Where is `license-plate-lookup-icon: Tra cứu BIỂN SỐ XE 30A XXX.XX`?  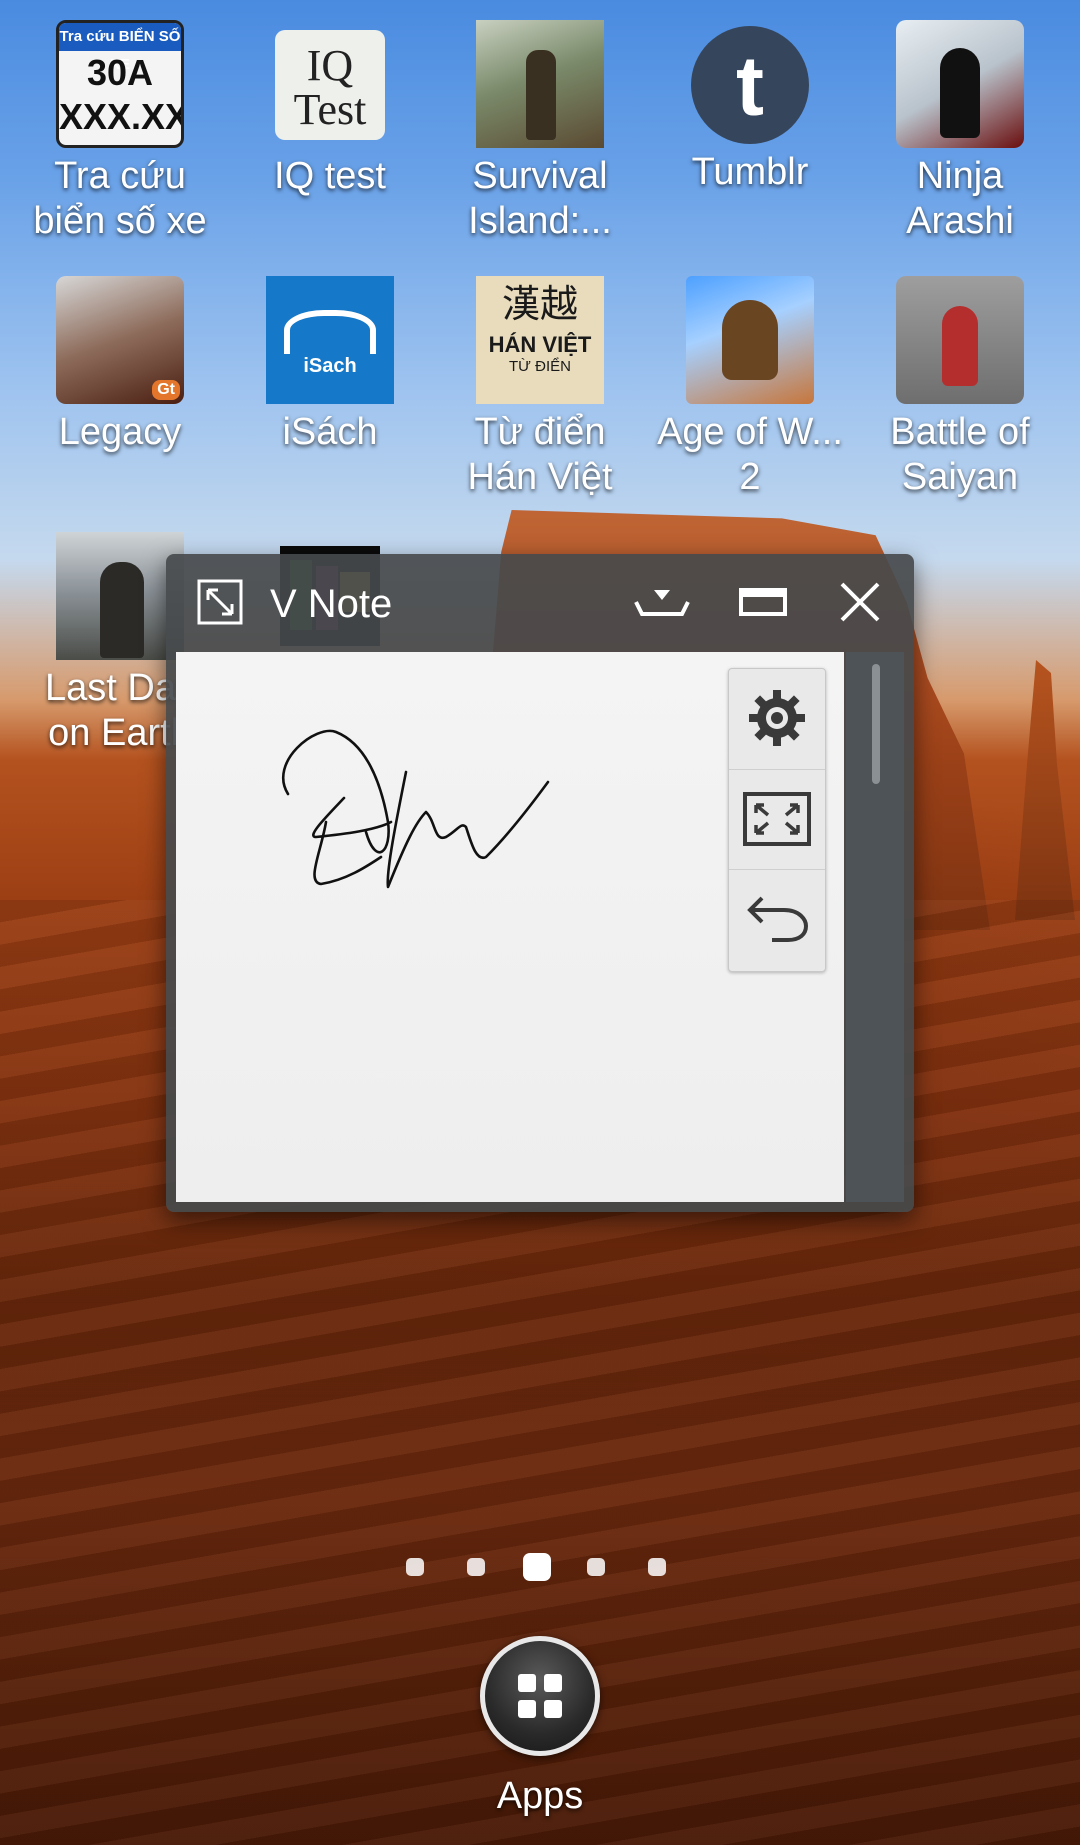 license-plate-lookup-icon: Tra cứu BIỂN SỐ XE 30A XXX.XX is located at coordinates (120, 84).